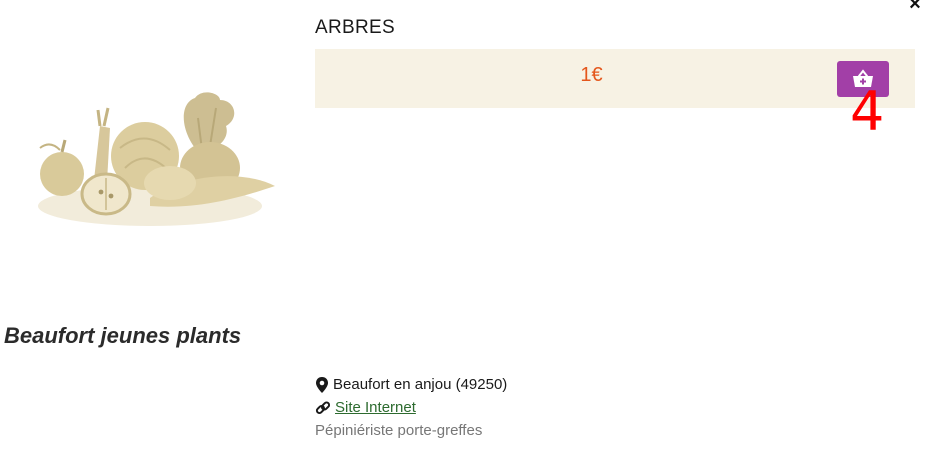 The width and height of the screenshot is (927, 455). What do you see at coordinates (399, 430) in the screenshot?
I see `category-text: Pépiniériste porte-greffes` at bounding box center [399, 430].